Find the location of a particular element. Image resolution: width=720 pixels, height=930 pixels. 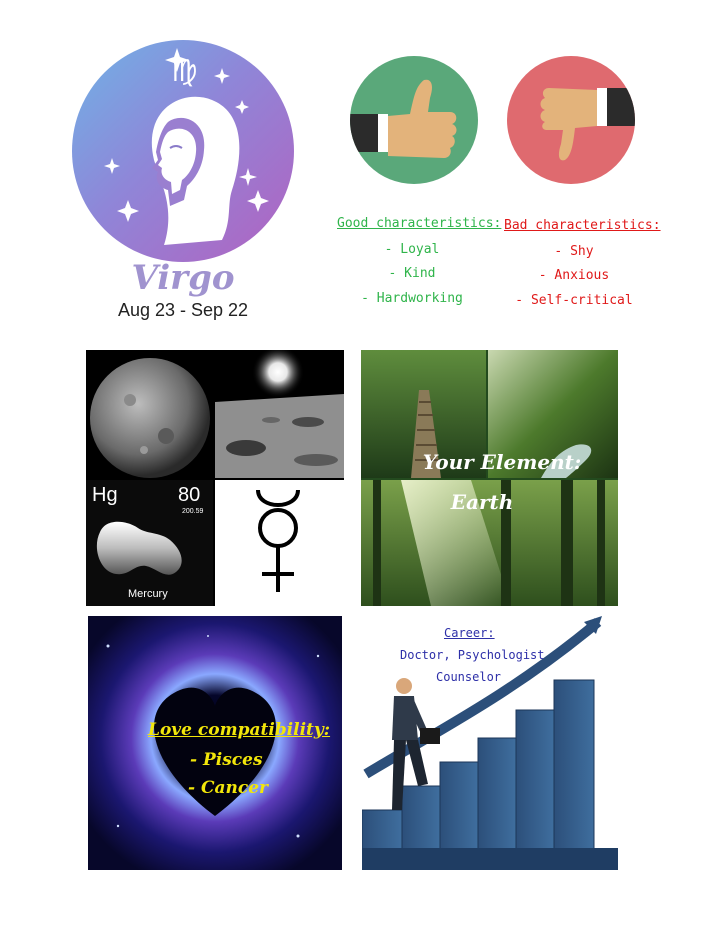

element-name: Mercury is located at coordinates (148, 594).